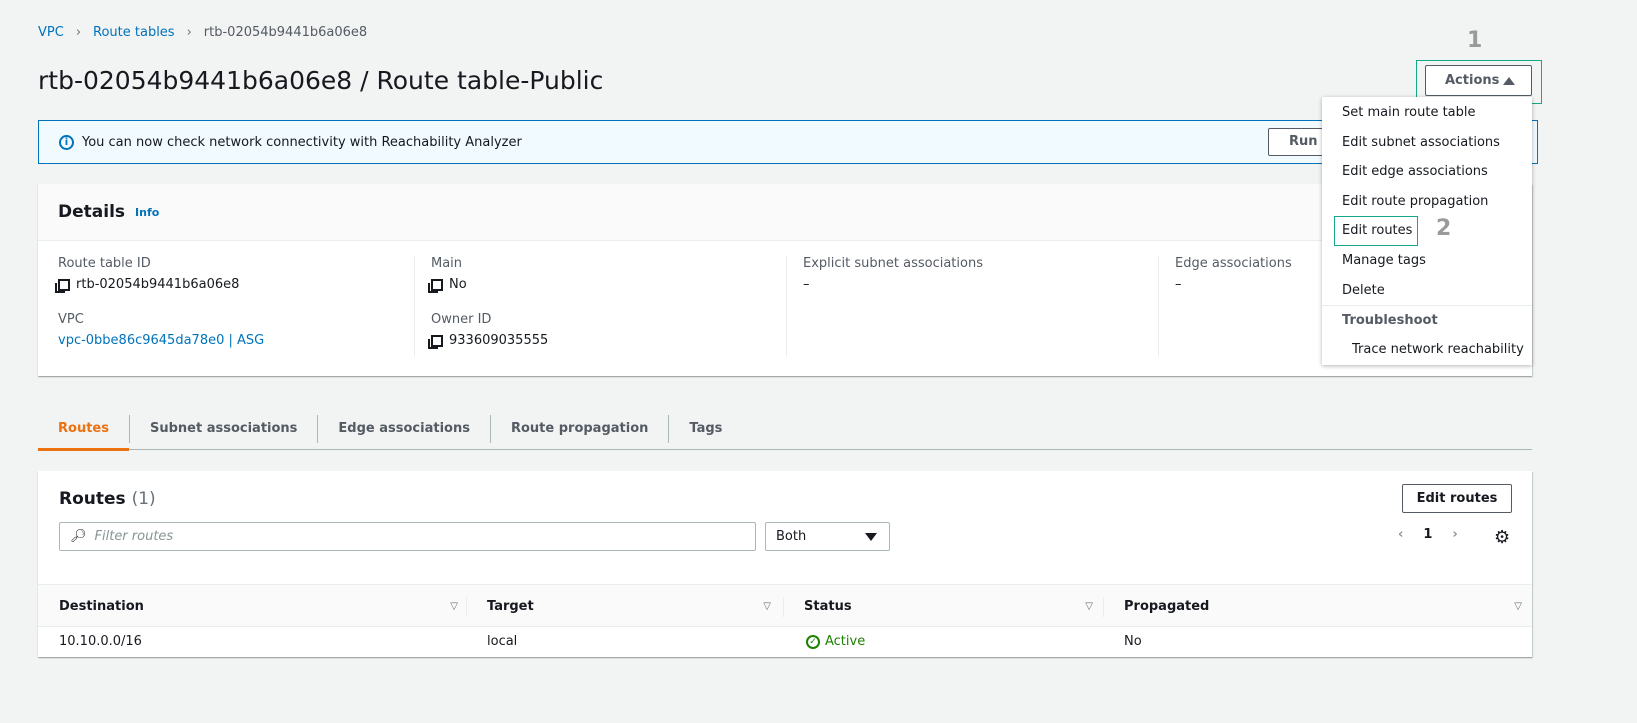 This screenshot has width=1637, height=723. What do you see at coordinates (1444, 228) in the screenshot?
I see `step-2-annotation: 2` at bounding box center [1444, 228].